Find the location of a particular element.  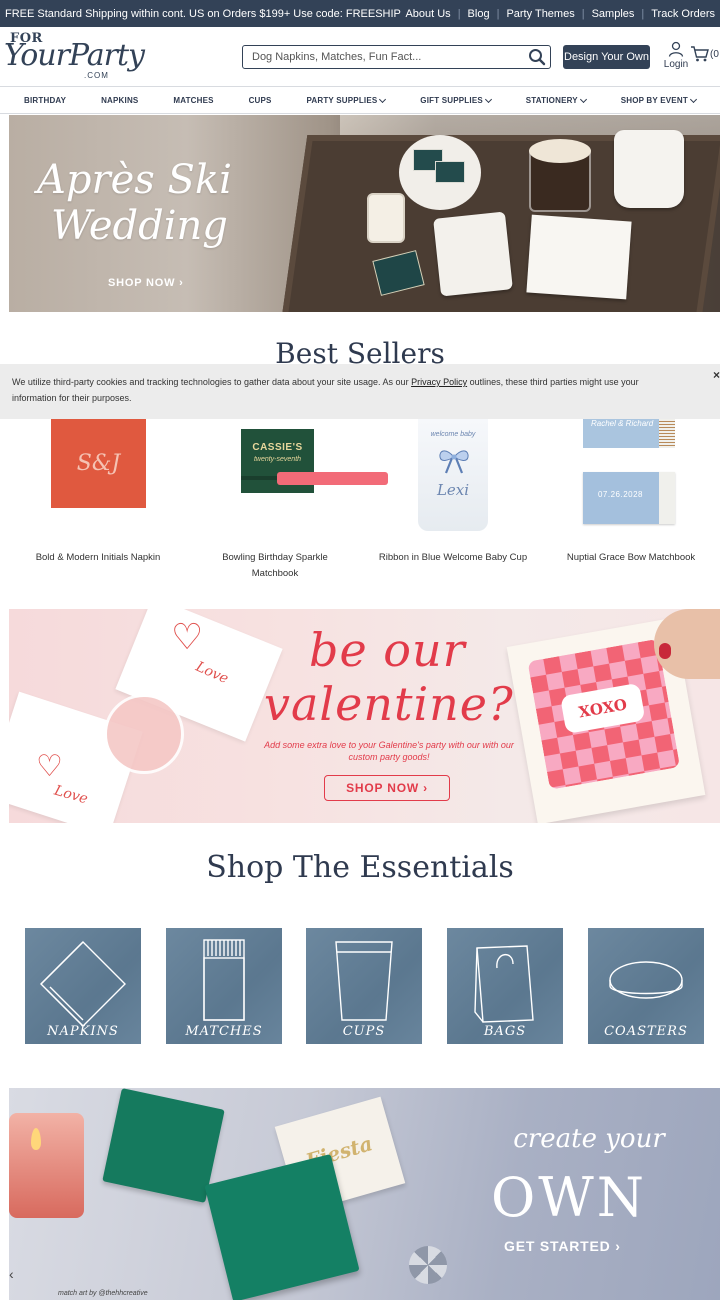

product-image-subtext: Lexi is located at coordinates (453, 490).